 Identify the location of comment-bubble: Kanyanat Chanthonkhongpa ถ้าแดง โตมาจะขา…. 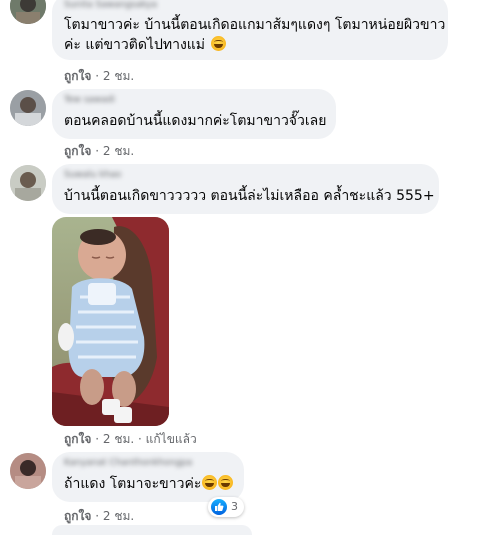
(148, 477).